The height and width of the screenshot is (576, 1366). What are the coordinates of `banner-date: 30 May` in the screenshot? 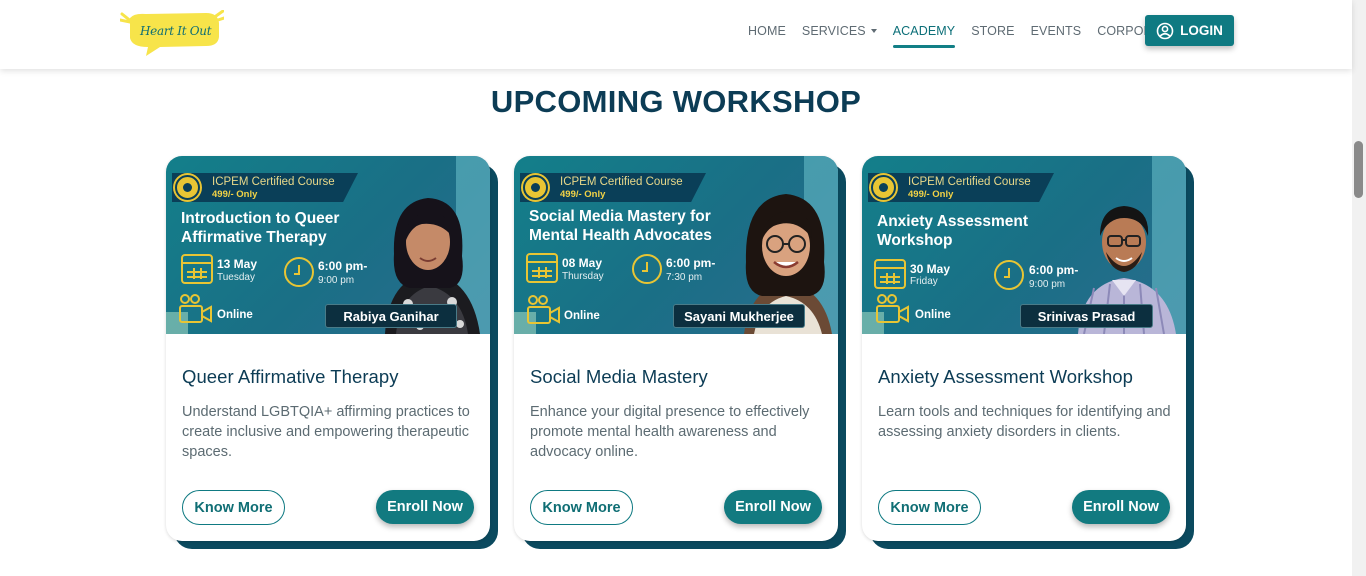 It's located at (930, 269).